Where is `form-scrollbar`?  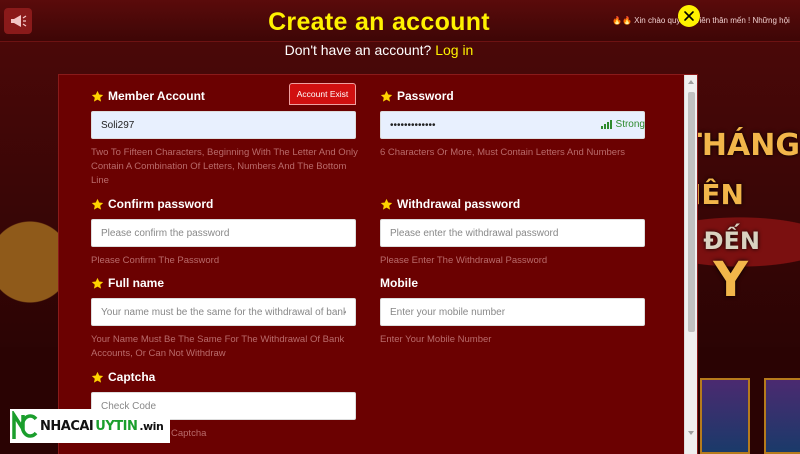 form-scrollbar is located at coordinates (690, 264).